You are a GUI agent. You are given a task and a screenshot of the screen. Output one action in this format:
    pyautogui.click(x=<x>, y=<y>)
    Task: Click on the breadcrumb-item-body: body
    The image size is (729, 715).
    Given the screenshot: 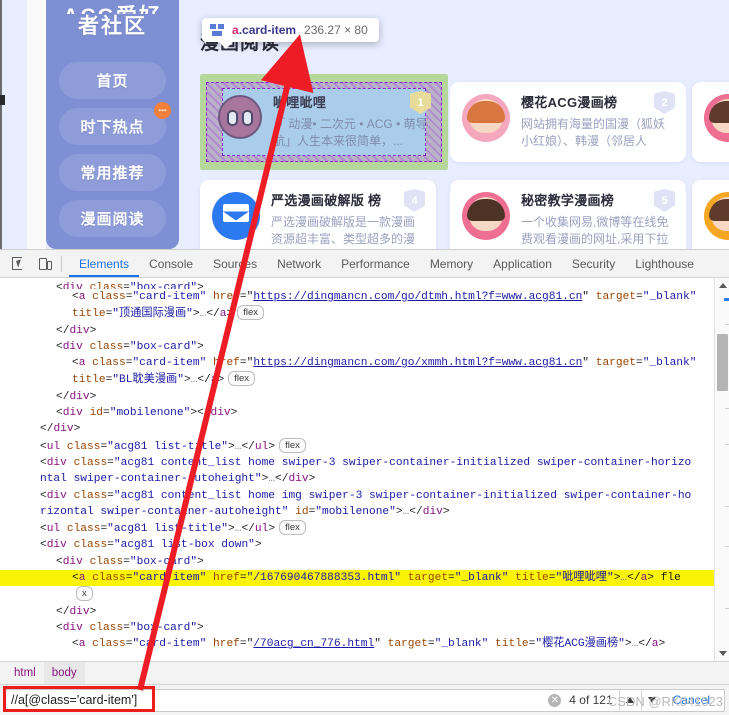 What is the action you would take?
    pyautogui.click(x=64, y=673)
    